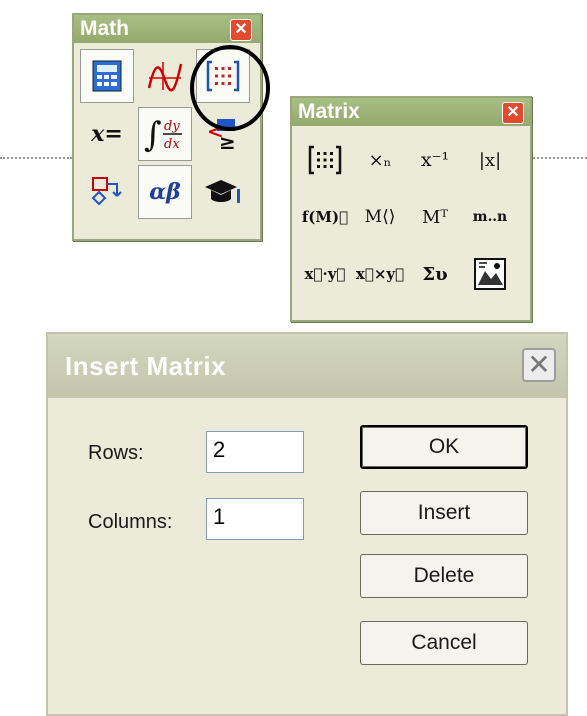 This screenshot has height=716, width=587. I want to click on evaluation-icon: x=, so click(107, 134).